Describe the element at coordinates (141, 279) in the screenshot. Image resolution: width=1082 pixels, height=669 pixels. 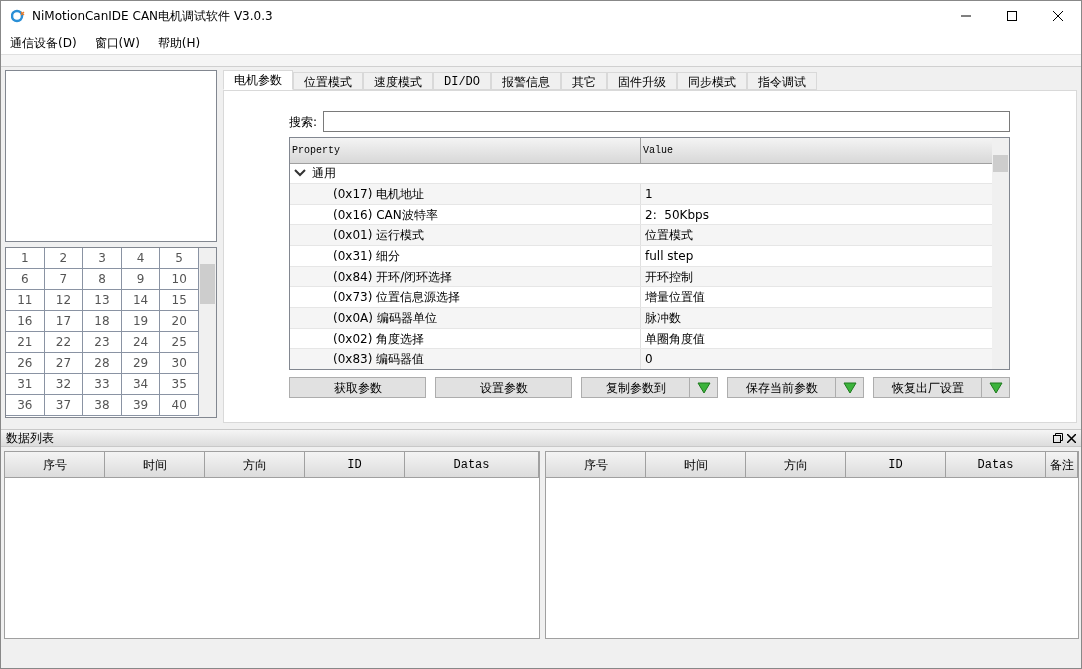
I see `node-cell: 9` at that location.